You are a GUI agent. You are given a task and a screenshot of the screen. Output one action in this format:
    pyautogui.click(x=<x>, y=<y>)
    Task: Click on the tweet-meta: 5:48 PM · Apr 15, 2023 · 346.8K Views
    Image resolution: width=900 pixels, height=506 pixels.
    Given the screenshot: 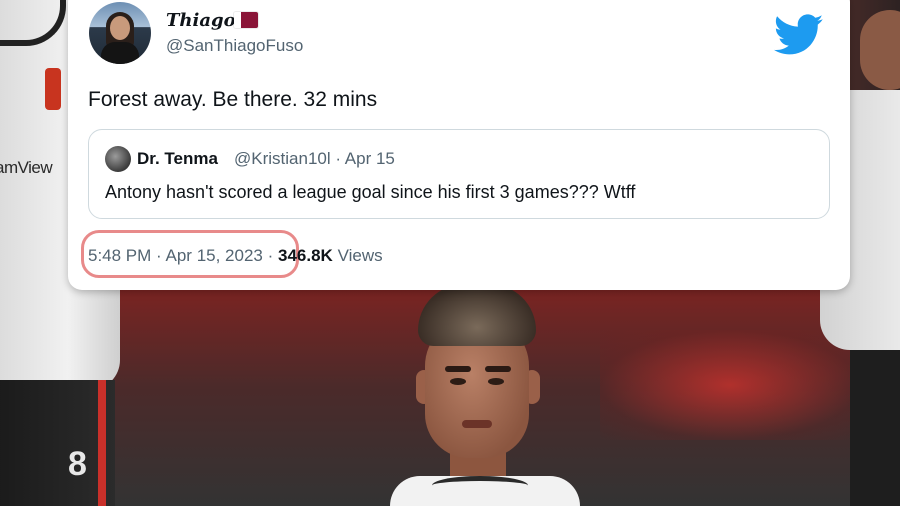 What is the action you would take?
    pyautogui.click(x=235, y=256)
    